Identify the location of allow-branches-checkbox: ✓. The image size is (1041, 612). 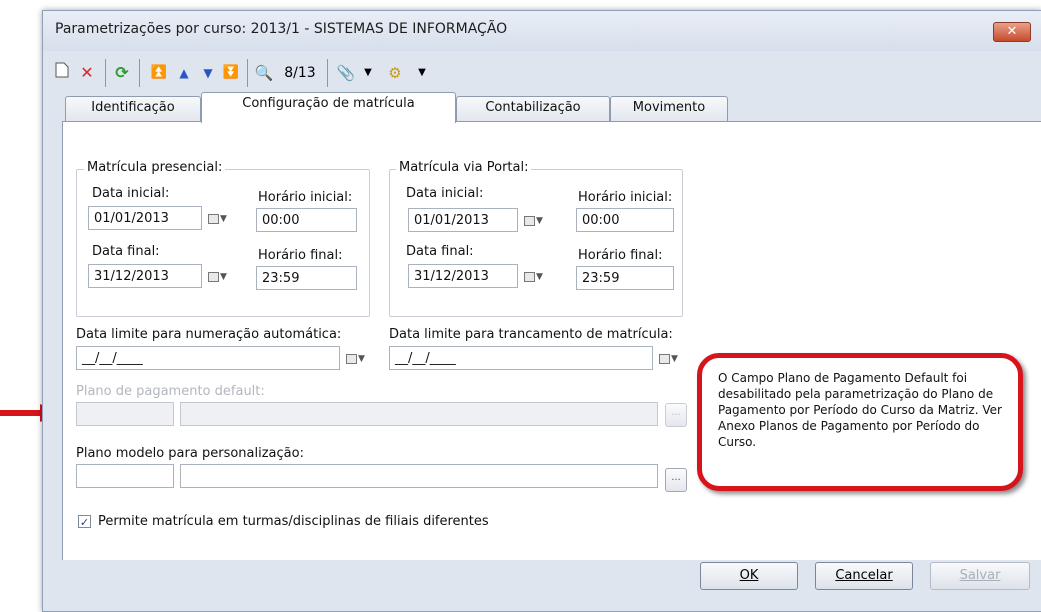
(84, 522).